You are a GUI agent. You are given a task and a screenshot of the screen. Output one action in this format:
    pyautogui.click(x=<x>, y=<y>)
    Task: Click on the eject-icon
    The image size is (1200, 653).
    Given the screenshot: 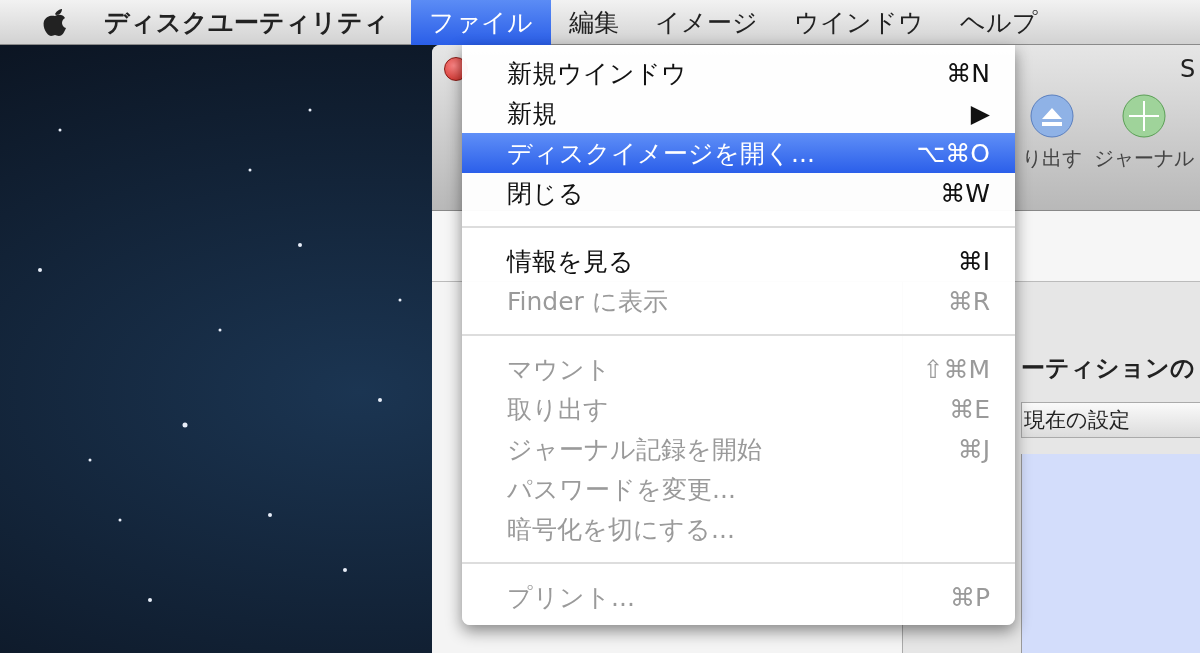 What is the action you would take?
    pyautogui.click(x=1052, y=116)
    